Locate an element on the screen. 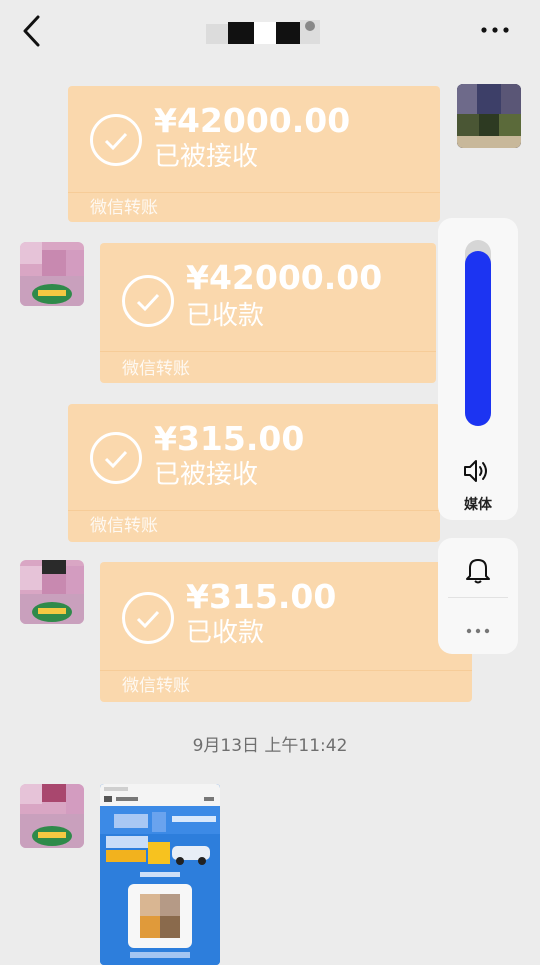 The image size is (540, 965). transfer-card: ¥42000.00 已收款 微信转账 is located at coordinates (268, 313).